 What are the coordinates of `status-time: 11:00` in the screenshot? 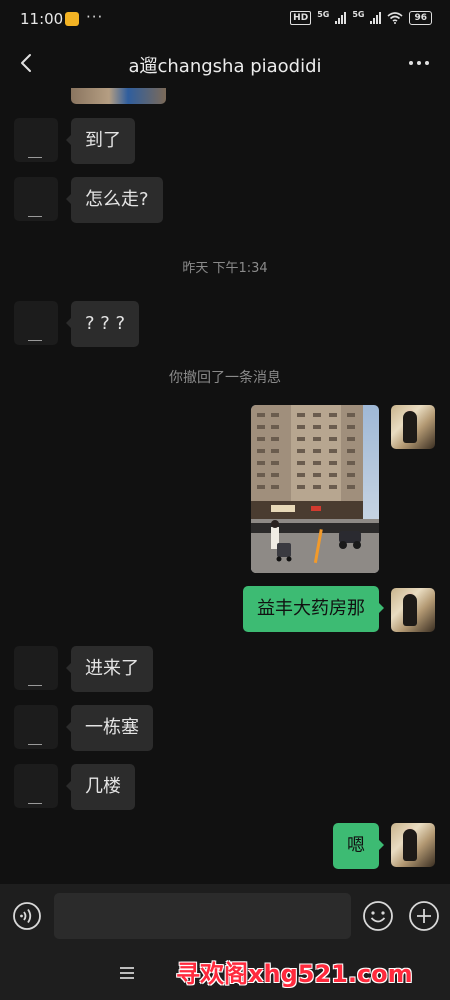 It's located at (42, 19).